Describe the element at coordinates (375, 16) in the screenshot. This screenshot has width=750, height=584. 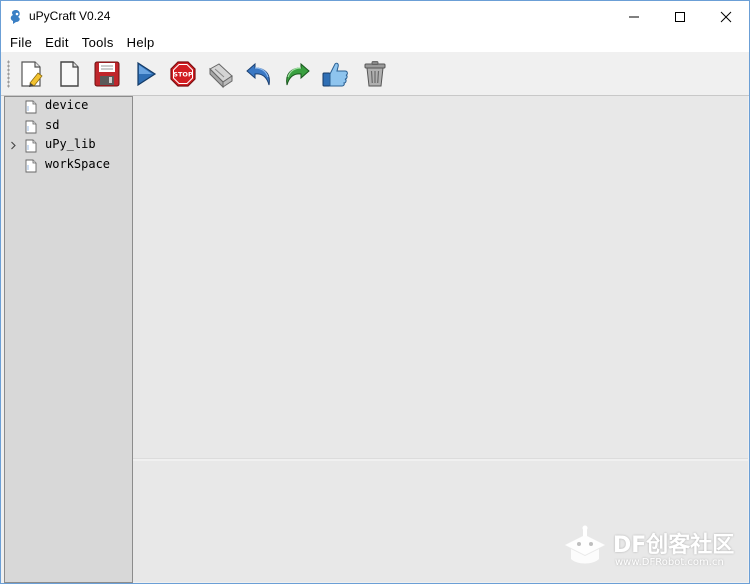
I see `title-bar: uPyCraft V0.24` at that location.